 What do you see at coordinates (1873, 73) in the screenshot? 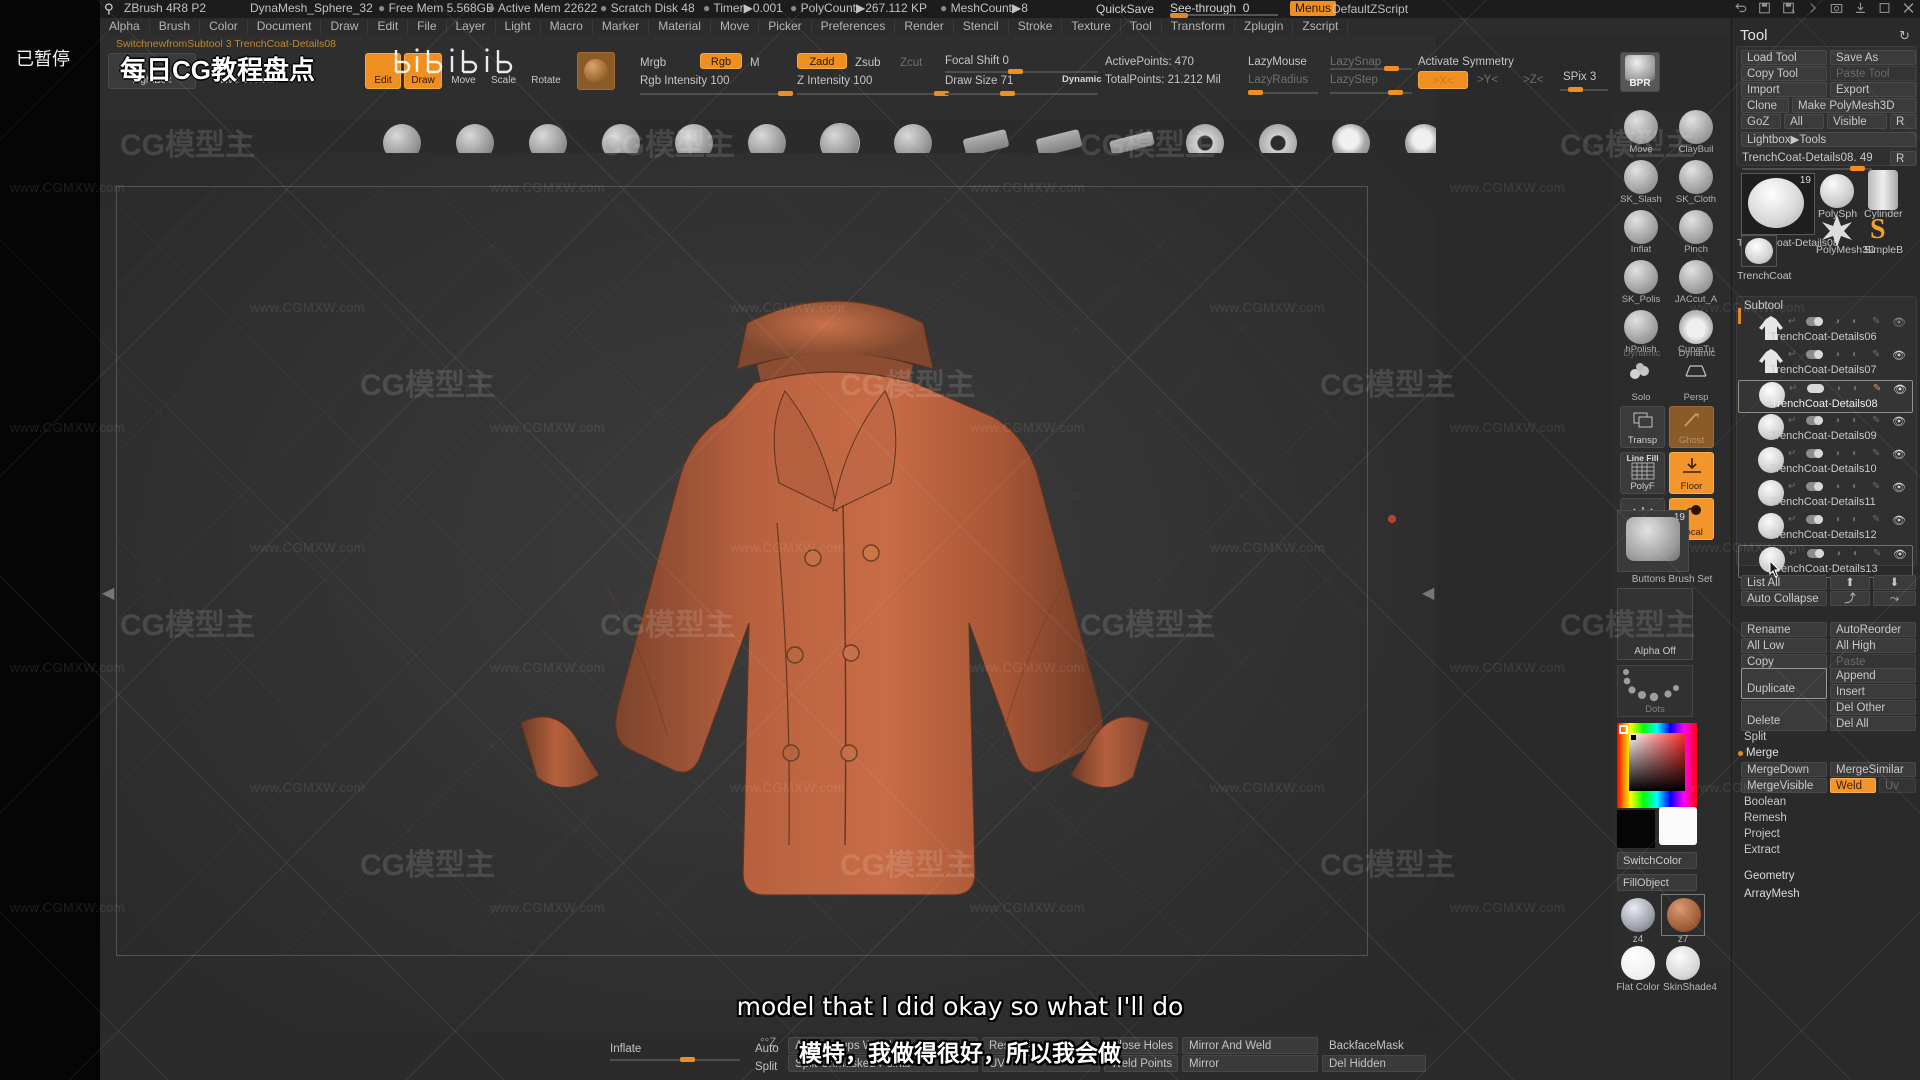
I see `paste-tool-button: Paste Tool` at bounding box center [1873, 73].